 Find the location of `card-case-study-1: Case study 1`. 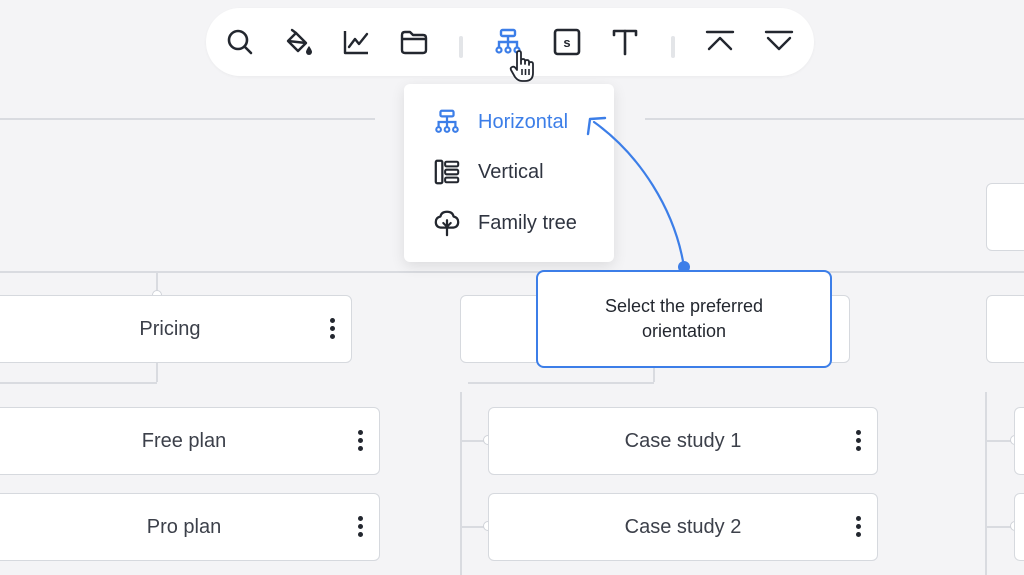

card-case-study-1: Case study 1 is located at coordinates (683, 441).